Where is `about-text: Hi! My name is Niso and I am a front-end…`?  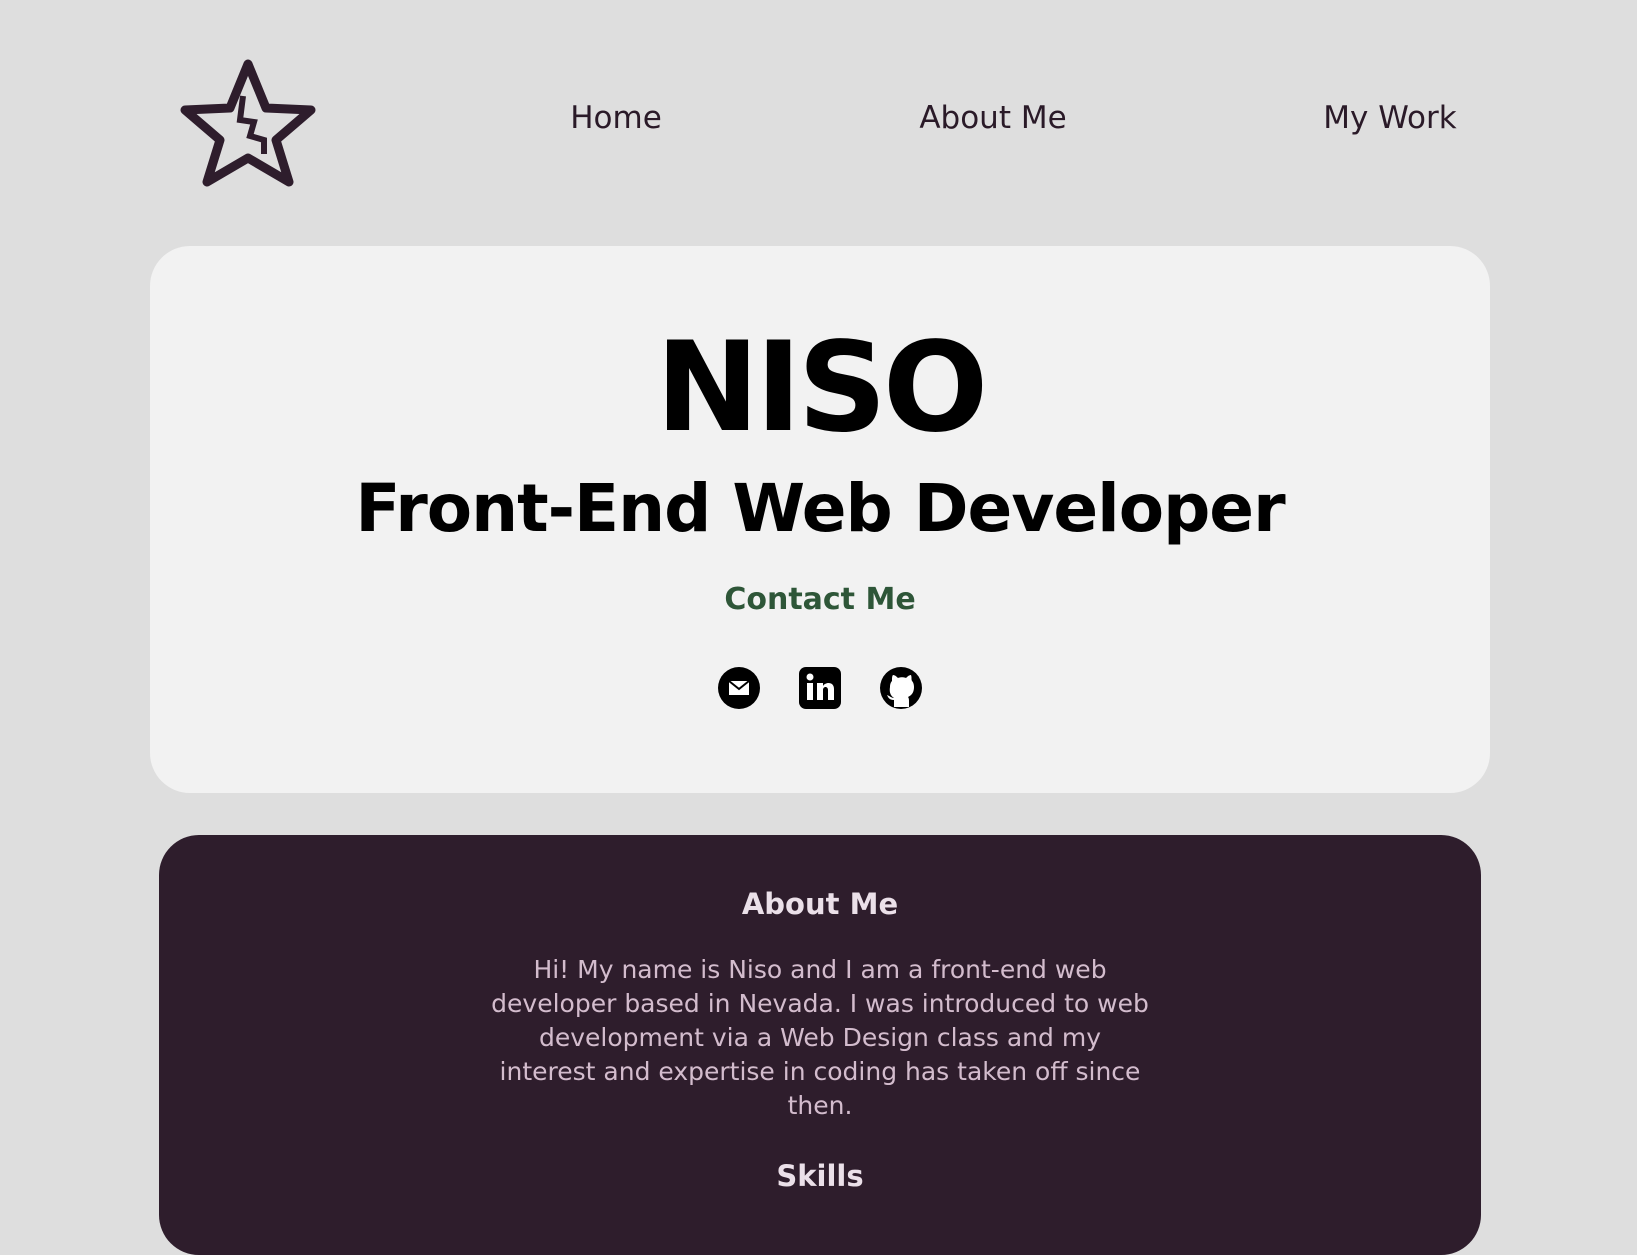
about-text: Hi! My name is Niso and I am a front-end… is located at coordinates (820, 1037).